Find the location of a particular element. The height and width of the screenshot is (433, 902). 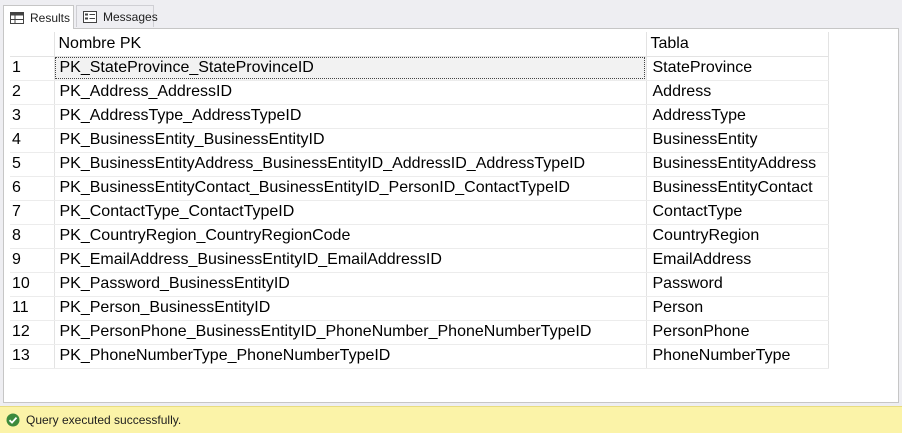

cell-nombre-pk: PK_Person_BusinessEntityID is located at coordinates (350, 308).